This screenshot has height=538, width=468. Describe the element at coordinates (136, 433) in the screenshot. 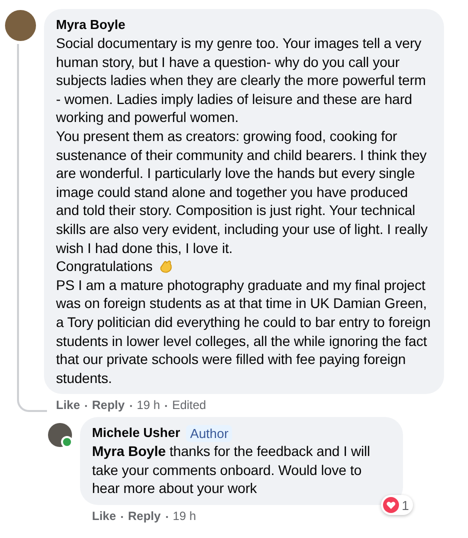

I see `author-name: Michele Usher` at that location.